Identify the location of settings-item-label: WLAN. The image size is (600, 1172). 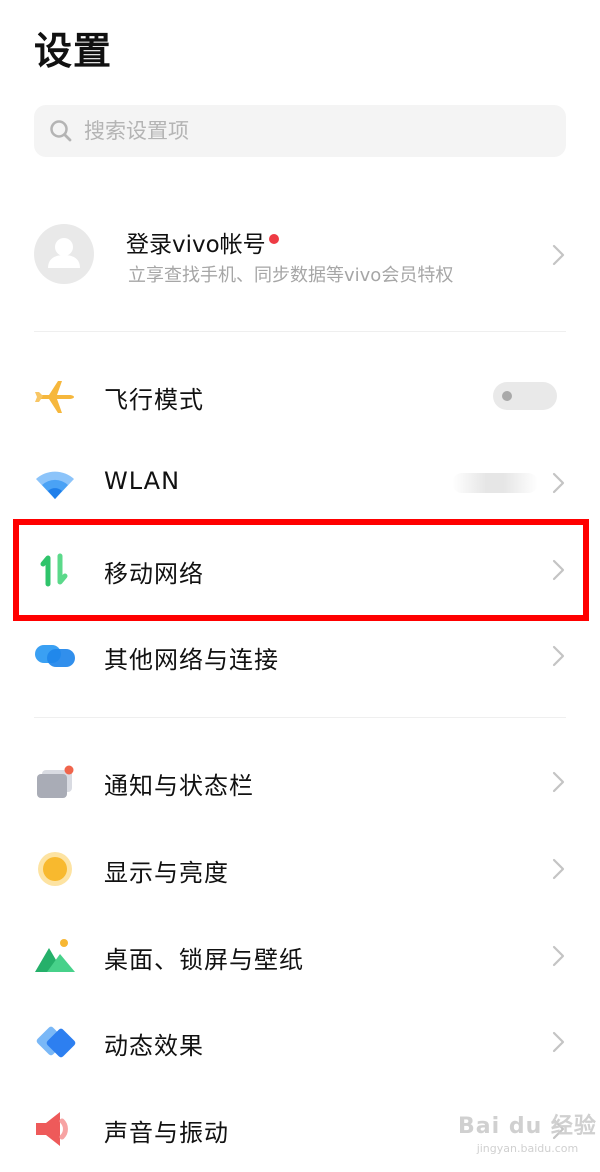
(142, 481).